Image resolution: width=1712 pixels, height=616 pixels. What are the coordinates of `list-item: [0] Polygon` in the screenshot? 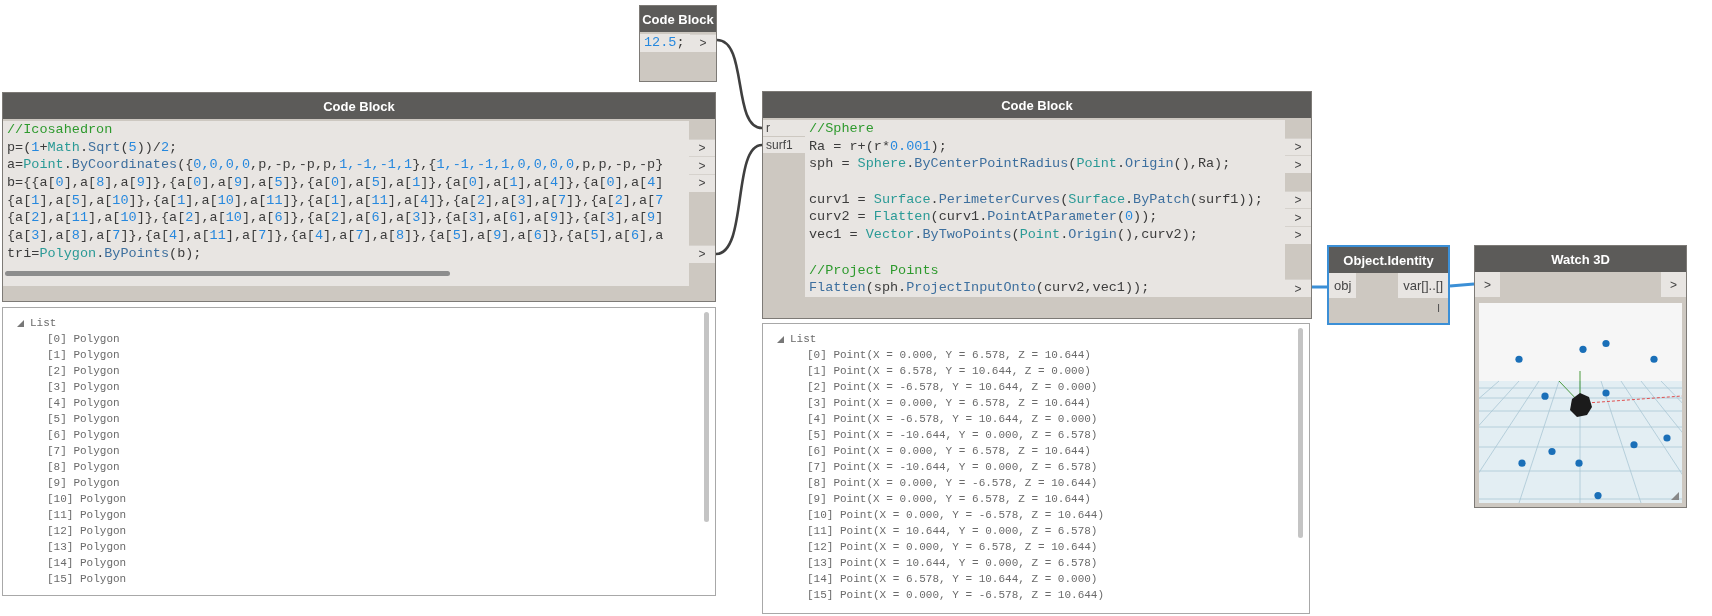 It's located at (83, 339).